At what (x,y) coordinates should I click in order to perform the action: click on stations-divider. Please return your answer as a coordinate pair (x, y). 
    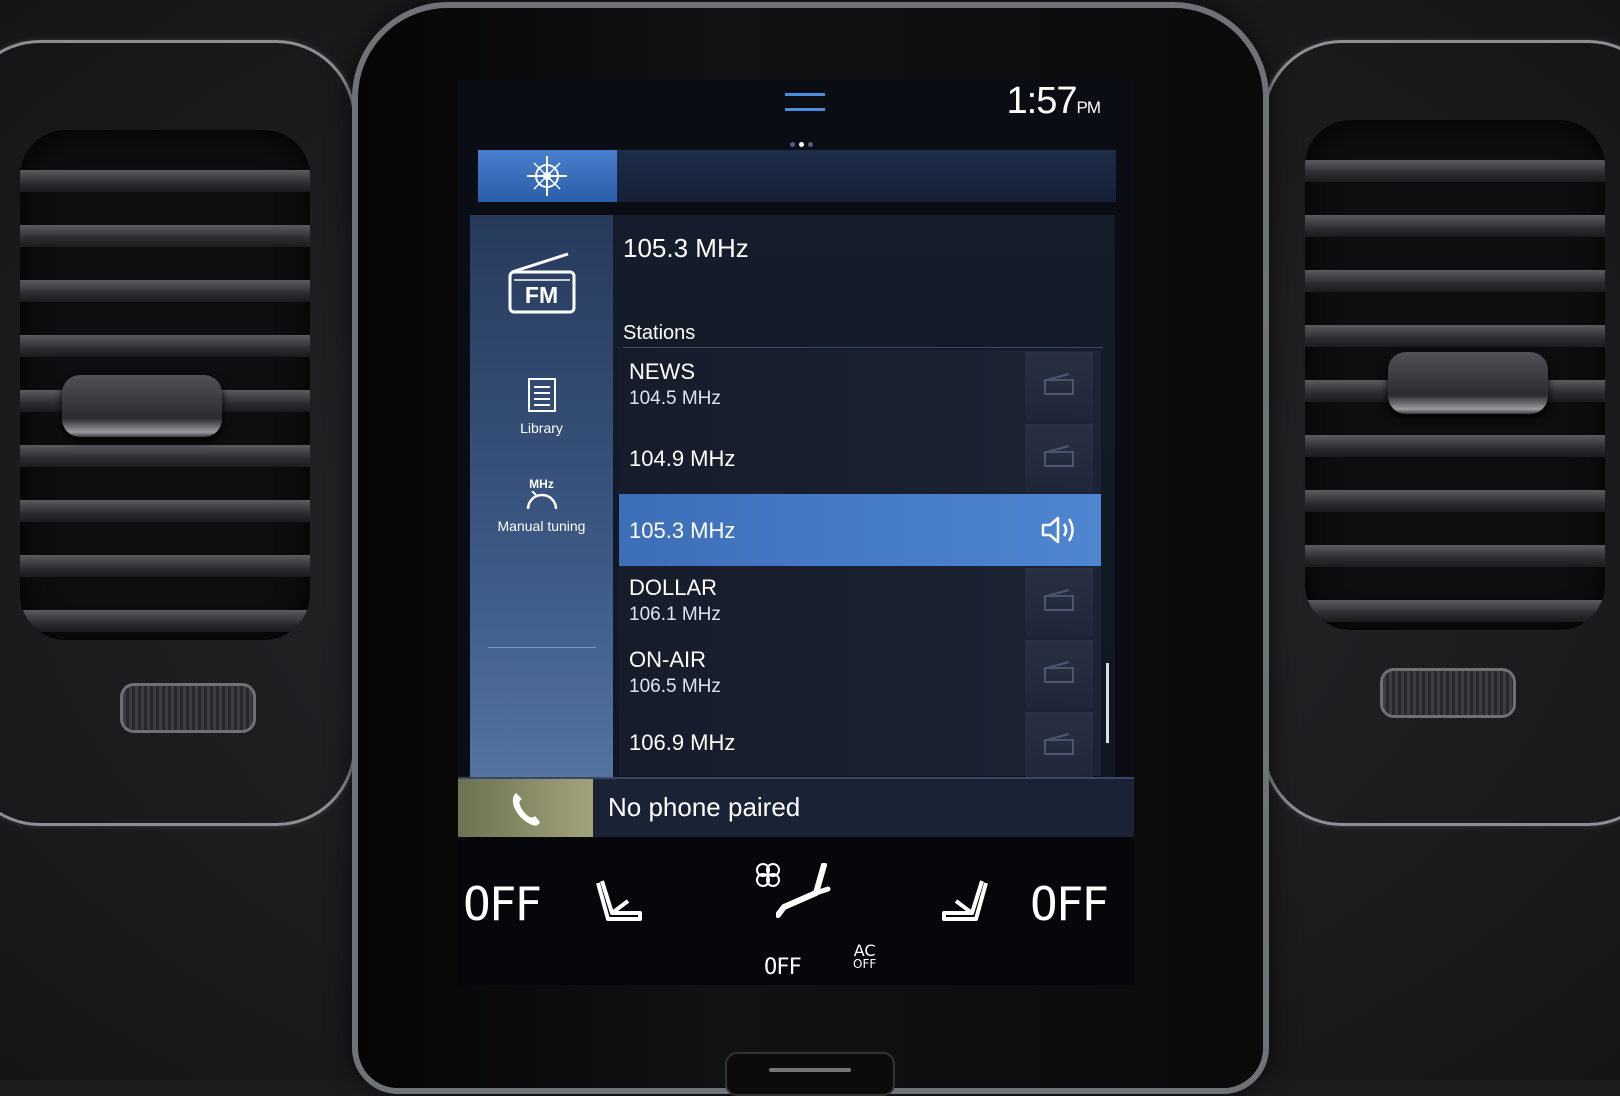
    Looking at the image, I should click on (863, 347).